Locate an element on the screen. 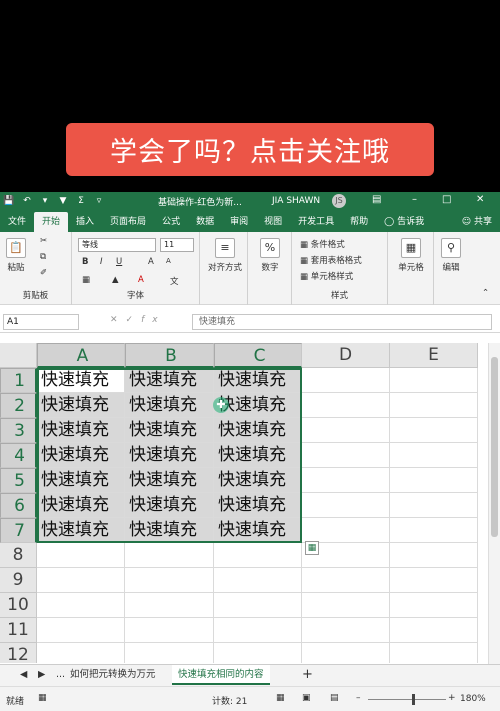  undo-icon: ↶ is located at coordinates (27, 201).